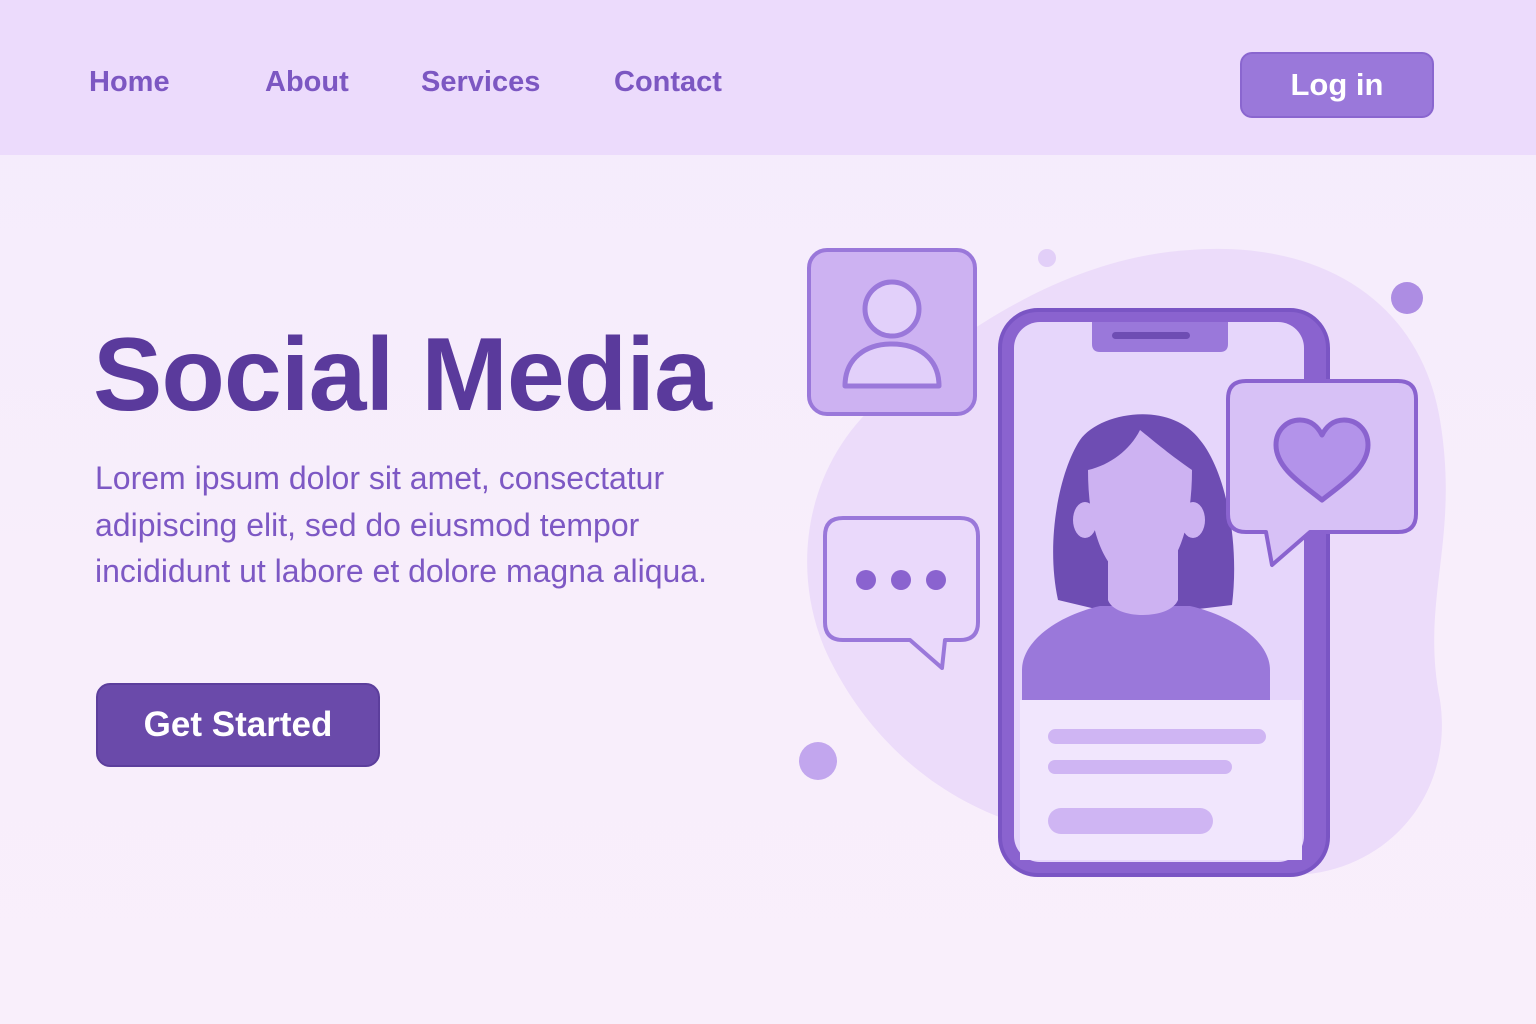 The height and width of the screenshot is (1024, 1536). I want to click on user-profile-icon, so click(892, 332).